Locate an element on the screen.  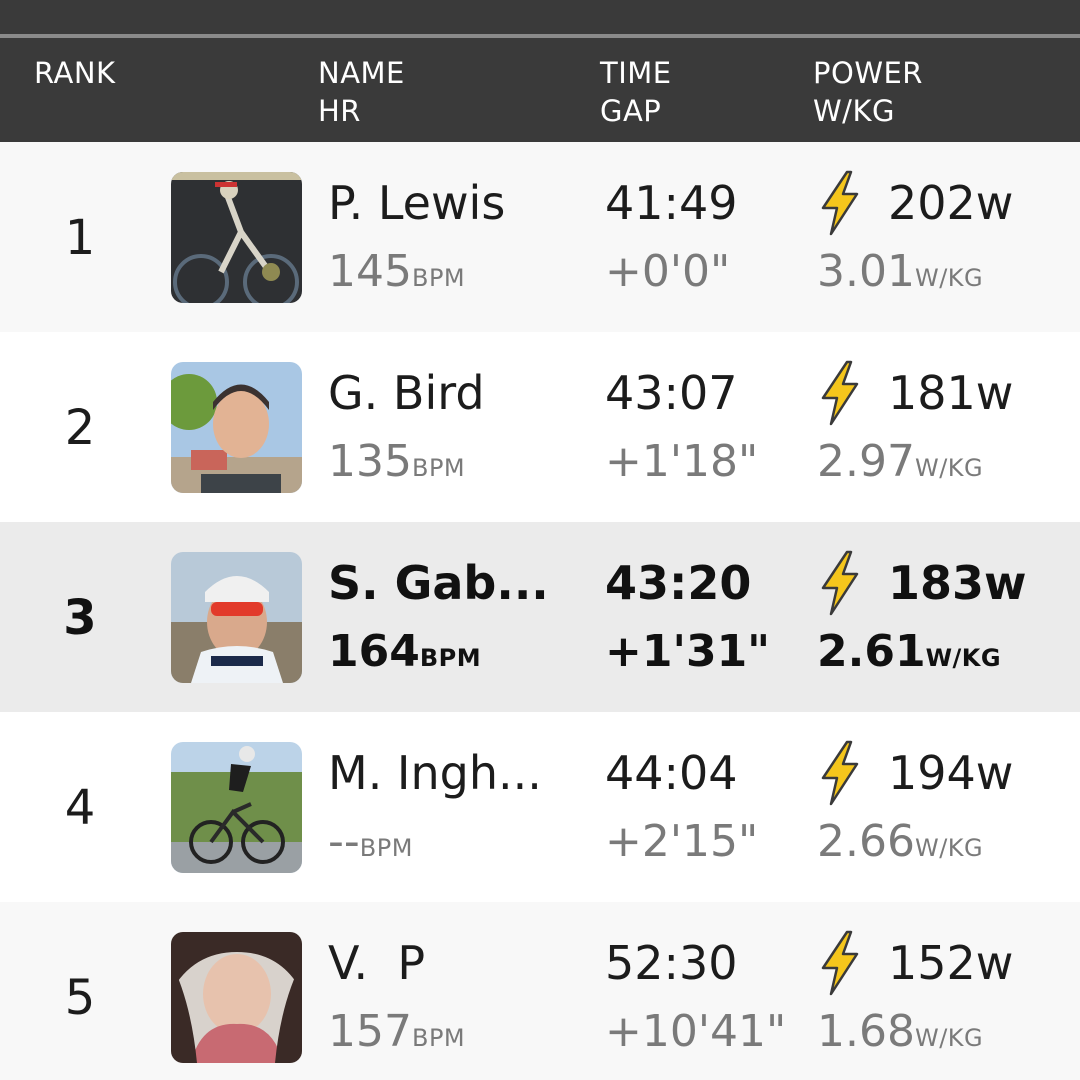
power-watts: 181w is located at coordinates (951, 393).